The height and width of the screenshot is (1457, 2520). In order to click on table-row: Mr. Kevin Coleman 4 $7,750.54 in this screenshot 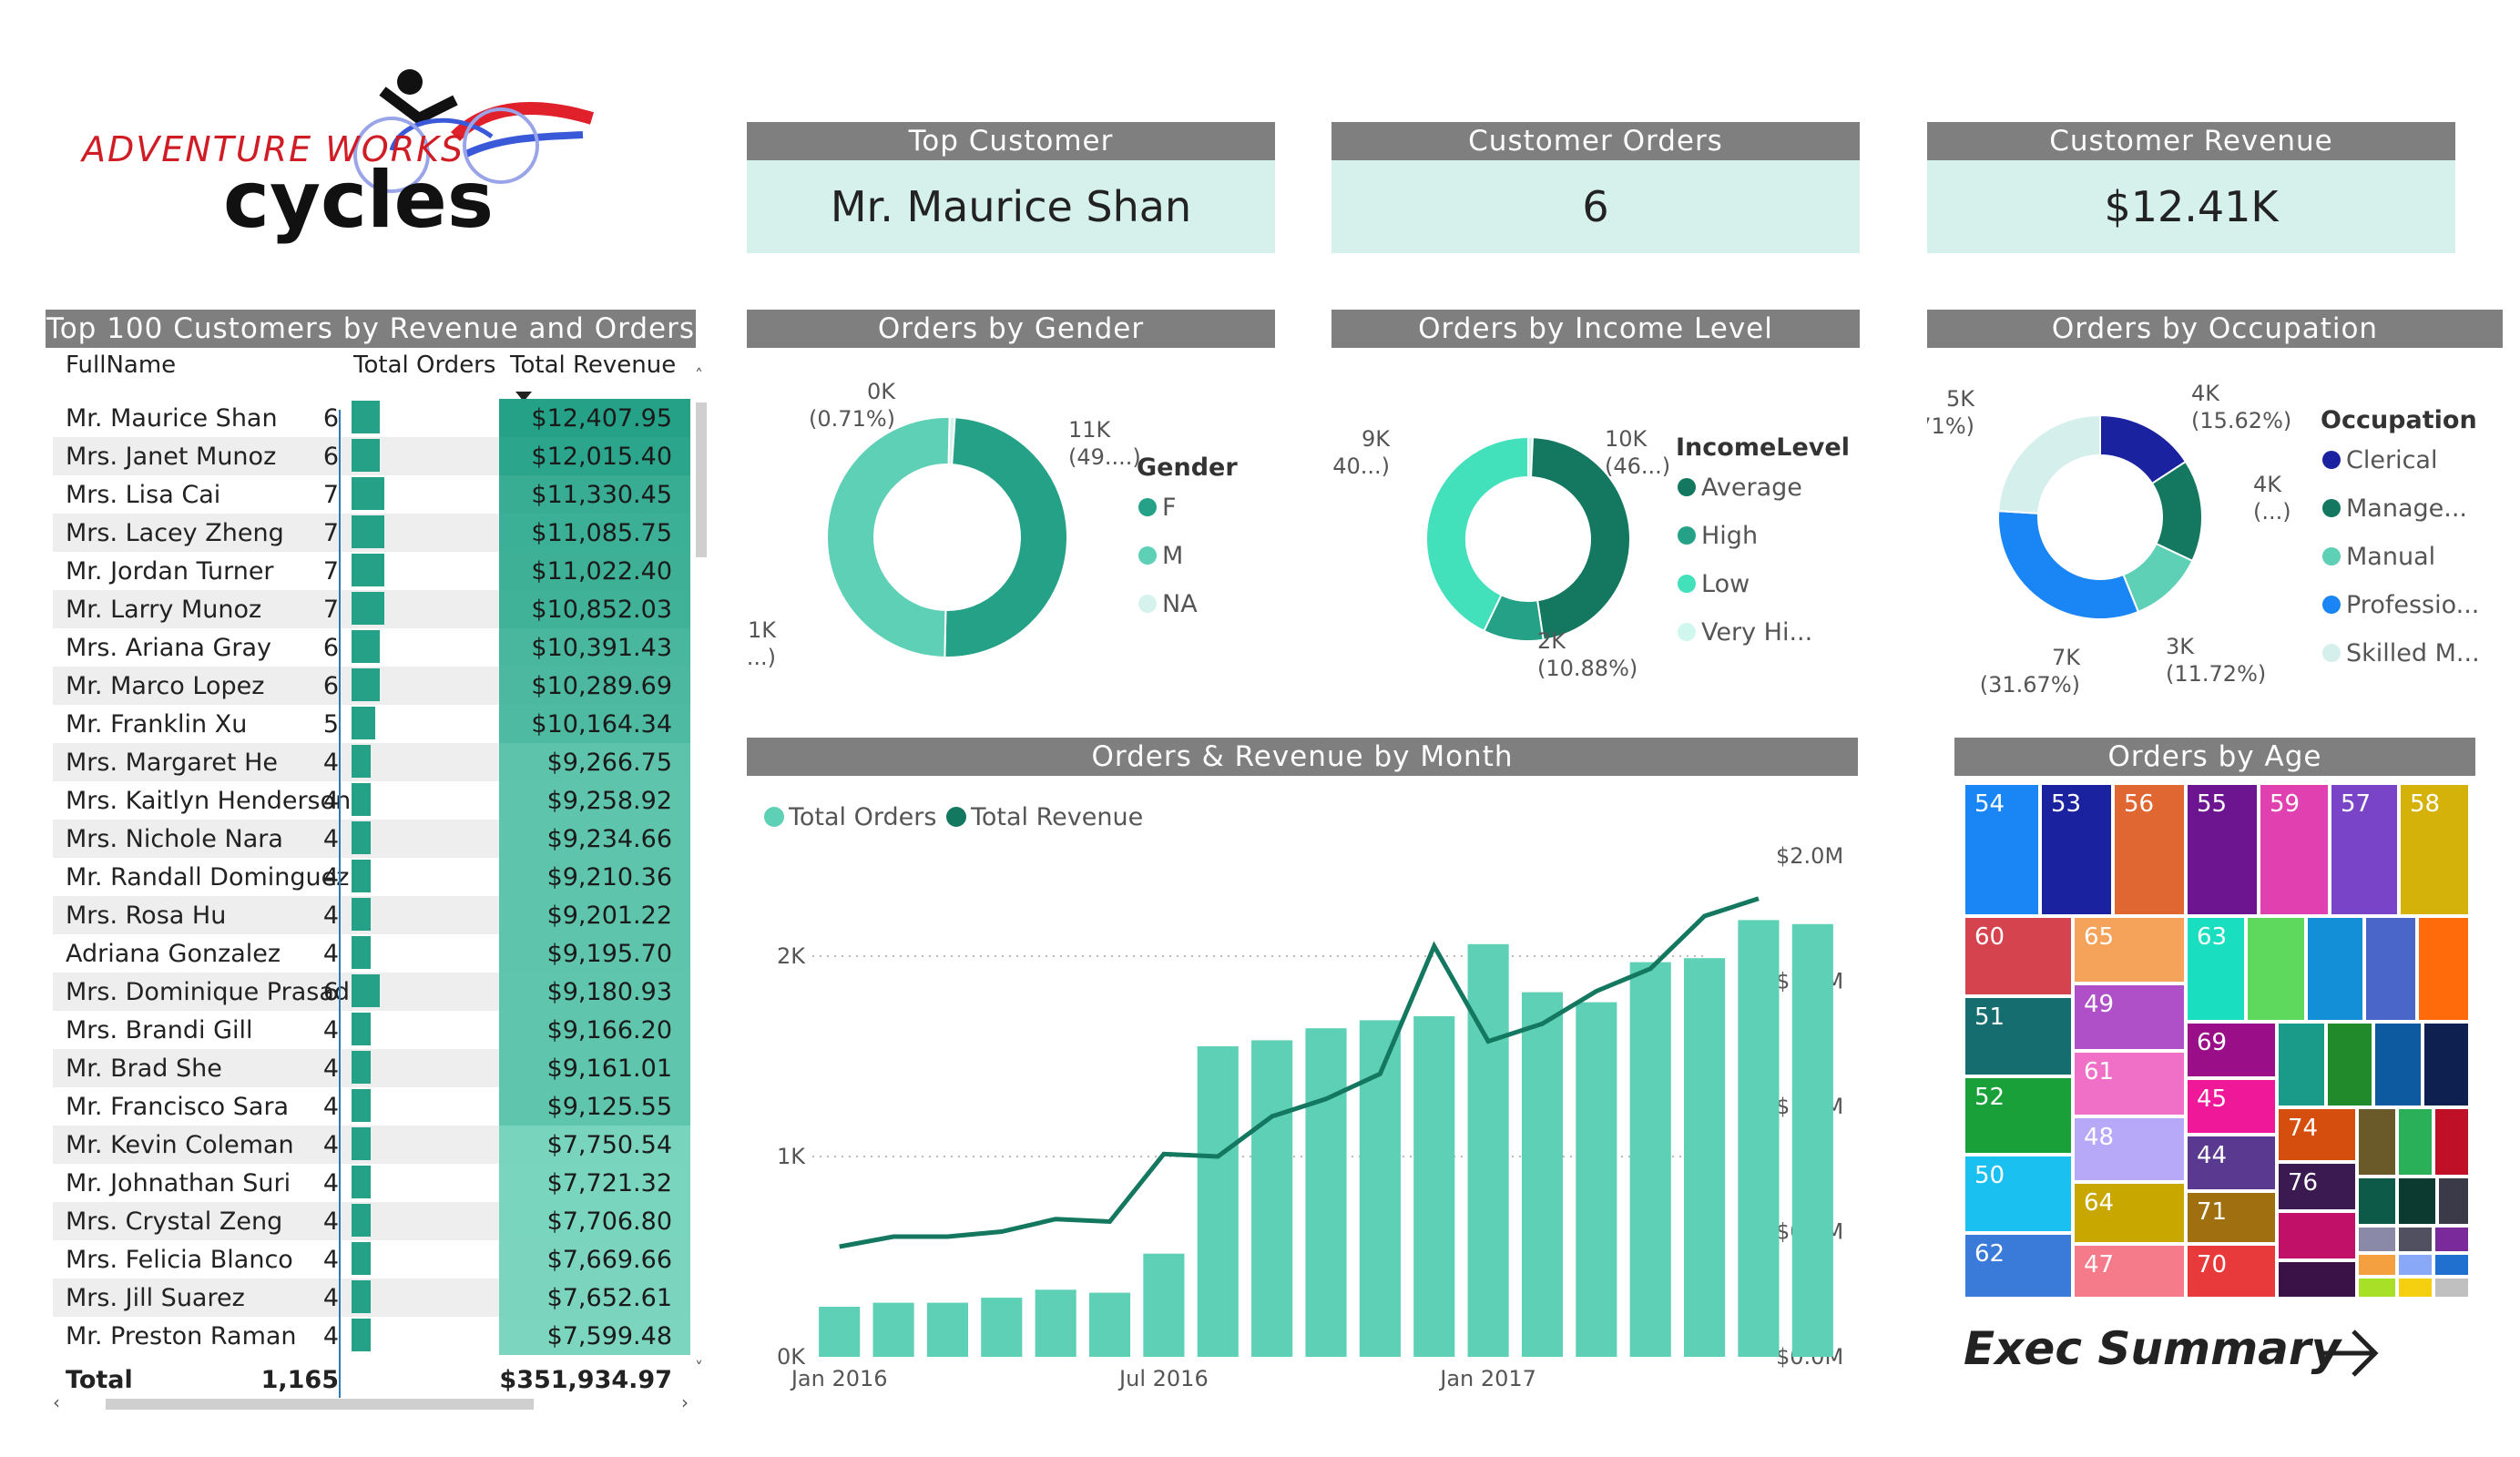, I will do `click(371, 1145)`.